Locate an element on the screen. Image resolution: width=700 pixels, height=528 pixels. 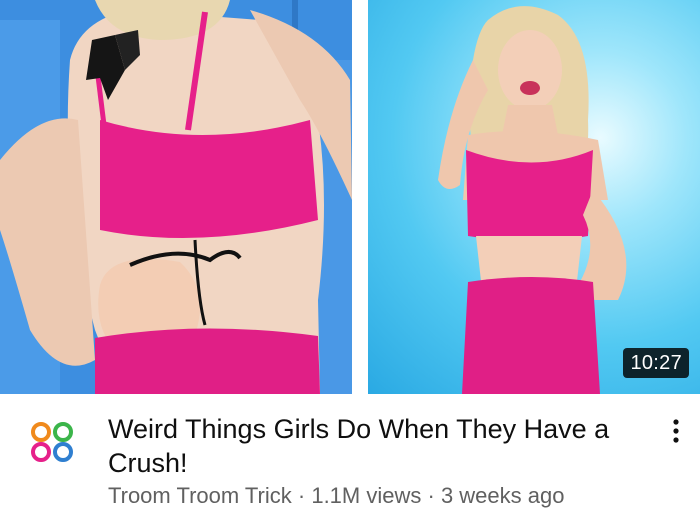
channel-name: Troom Troom Trick is located at coordinates (200, 495).